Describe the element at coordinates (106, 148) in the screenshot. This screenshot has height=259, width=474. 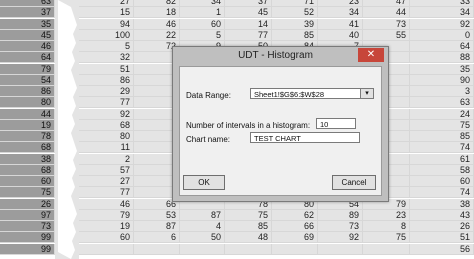
I see `sheet-cell: 11` at that location.